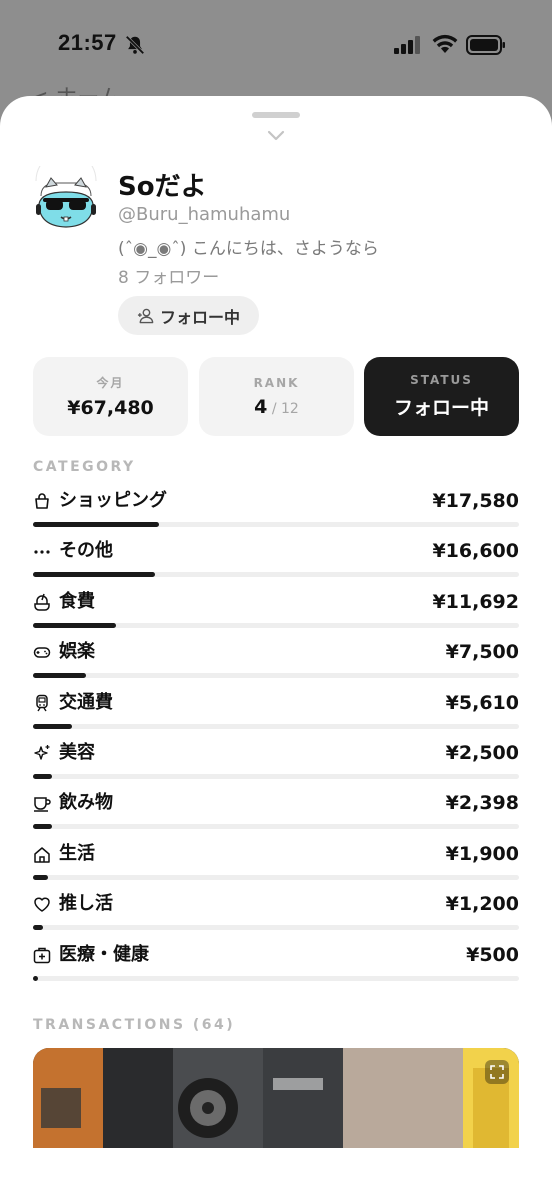 Image resolution: width=552 pixels, height=1200 pixels. What do you see at coordinates (407, 45) in the screenshot?
I see `cellular-signal-icon` at bounding box center [407, 45].